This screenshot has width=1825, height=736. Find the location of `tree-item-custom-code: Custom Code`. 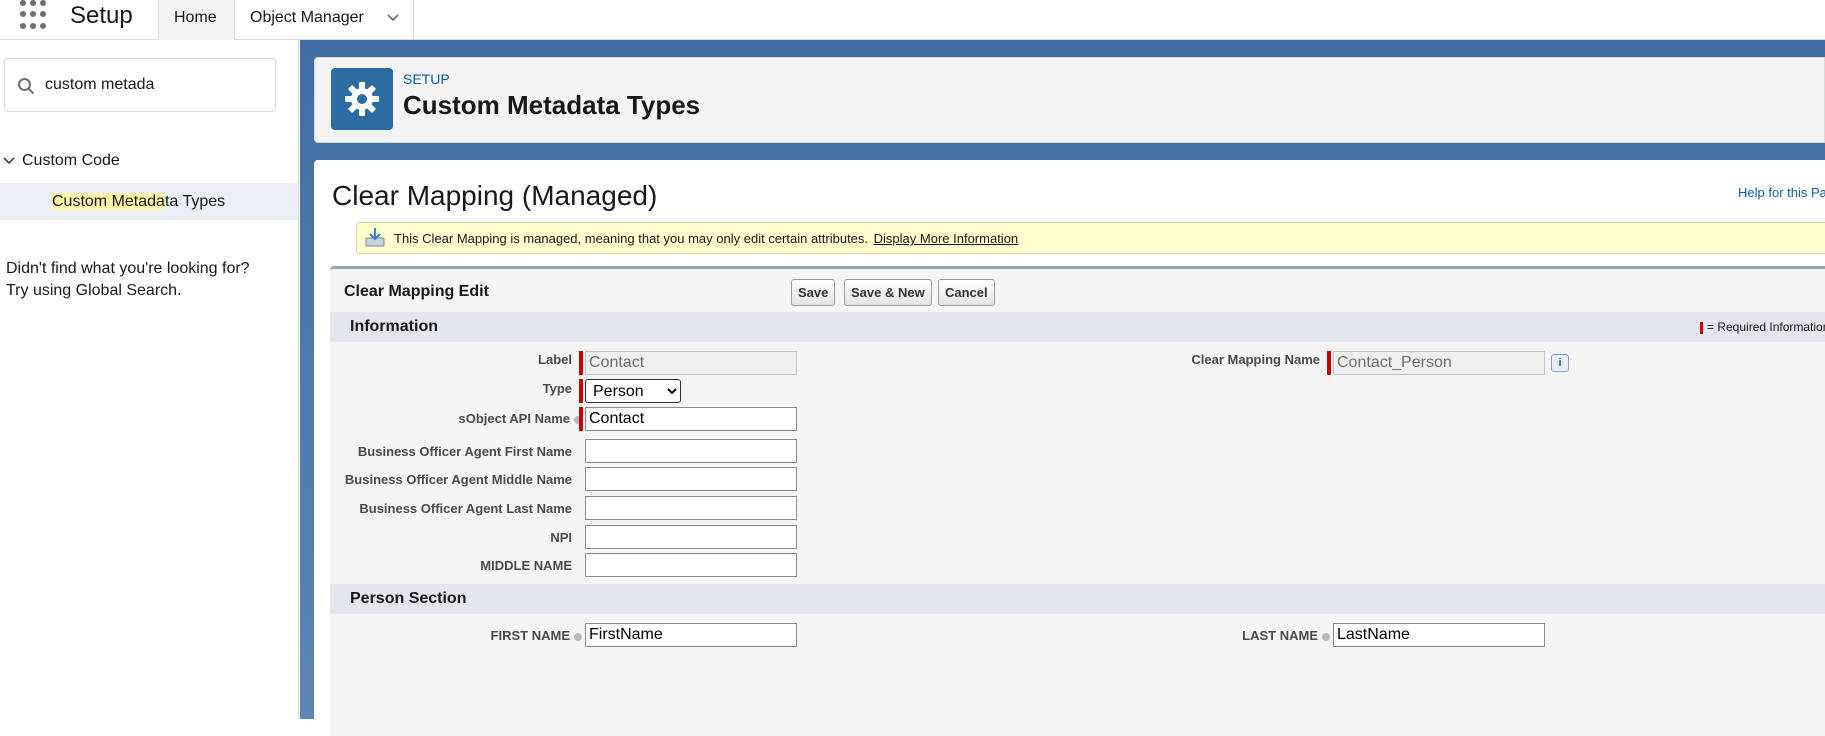

tree-item-custom-code: Custom Code is located at coordinates (60, 161).